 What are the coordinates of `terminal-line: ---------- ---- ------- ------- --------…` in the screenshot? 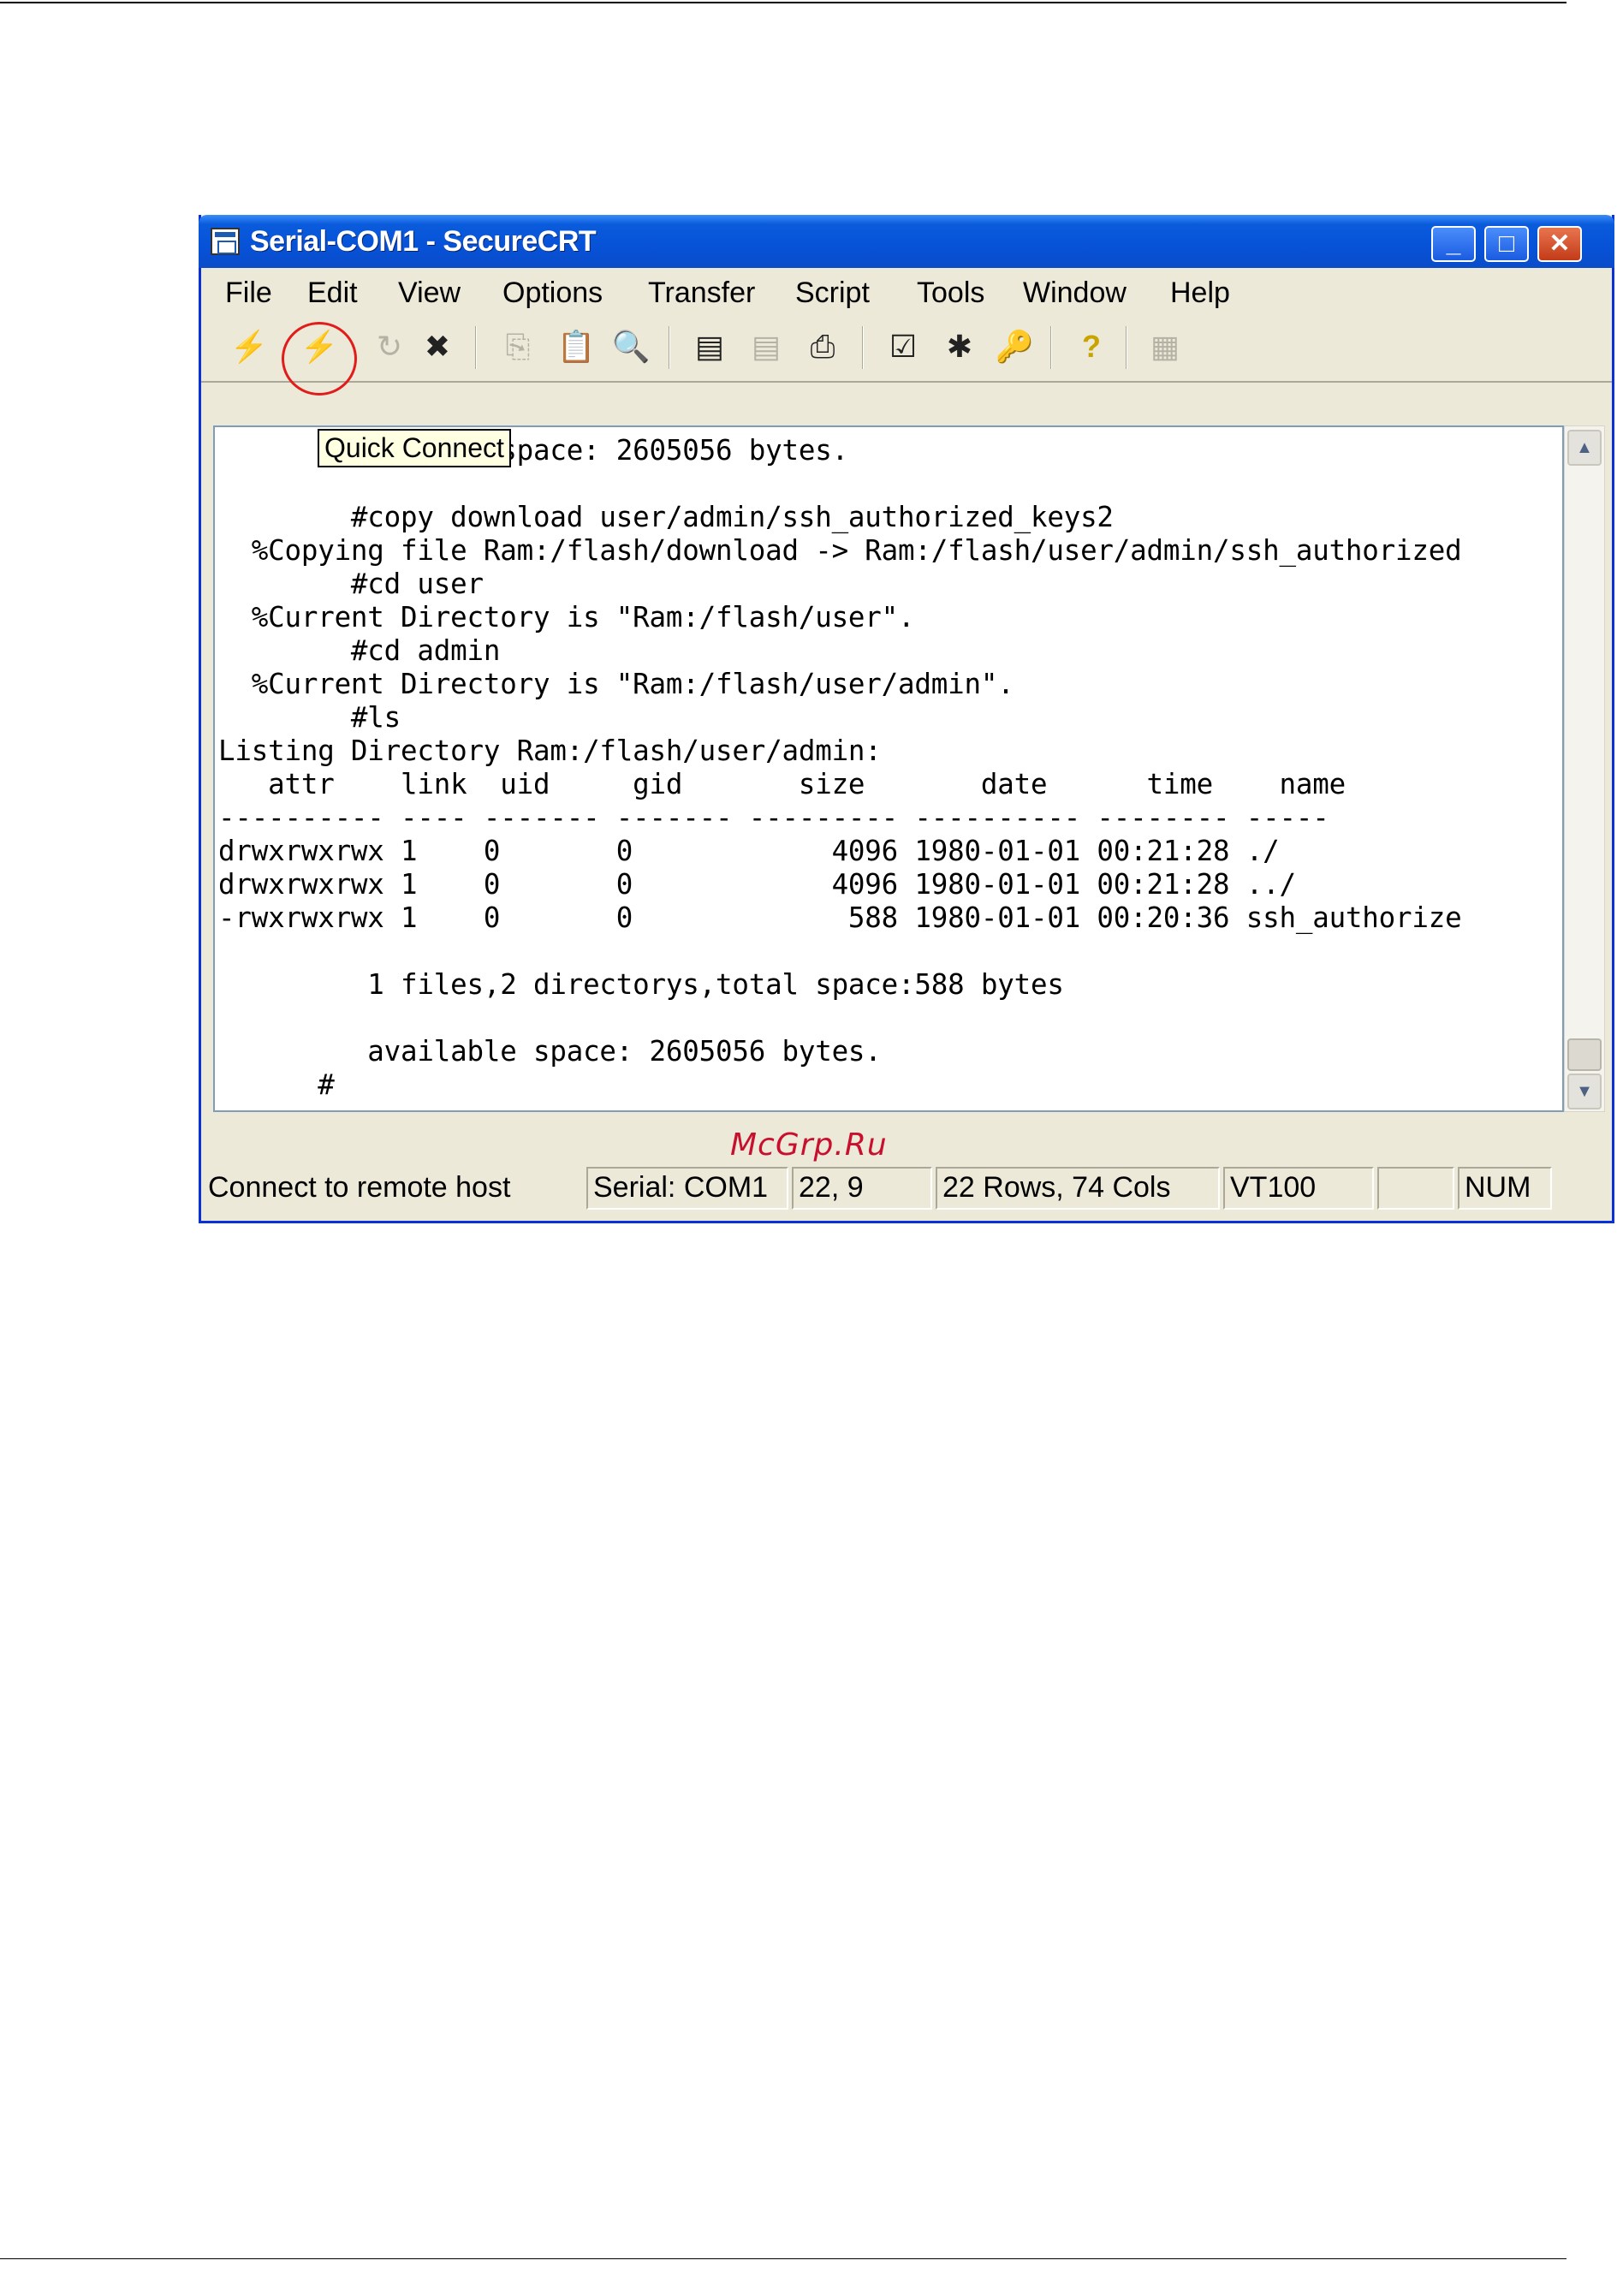 It's located at (773, 817).